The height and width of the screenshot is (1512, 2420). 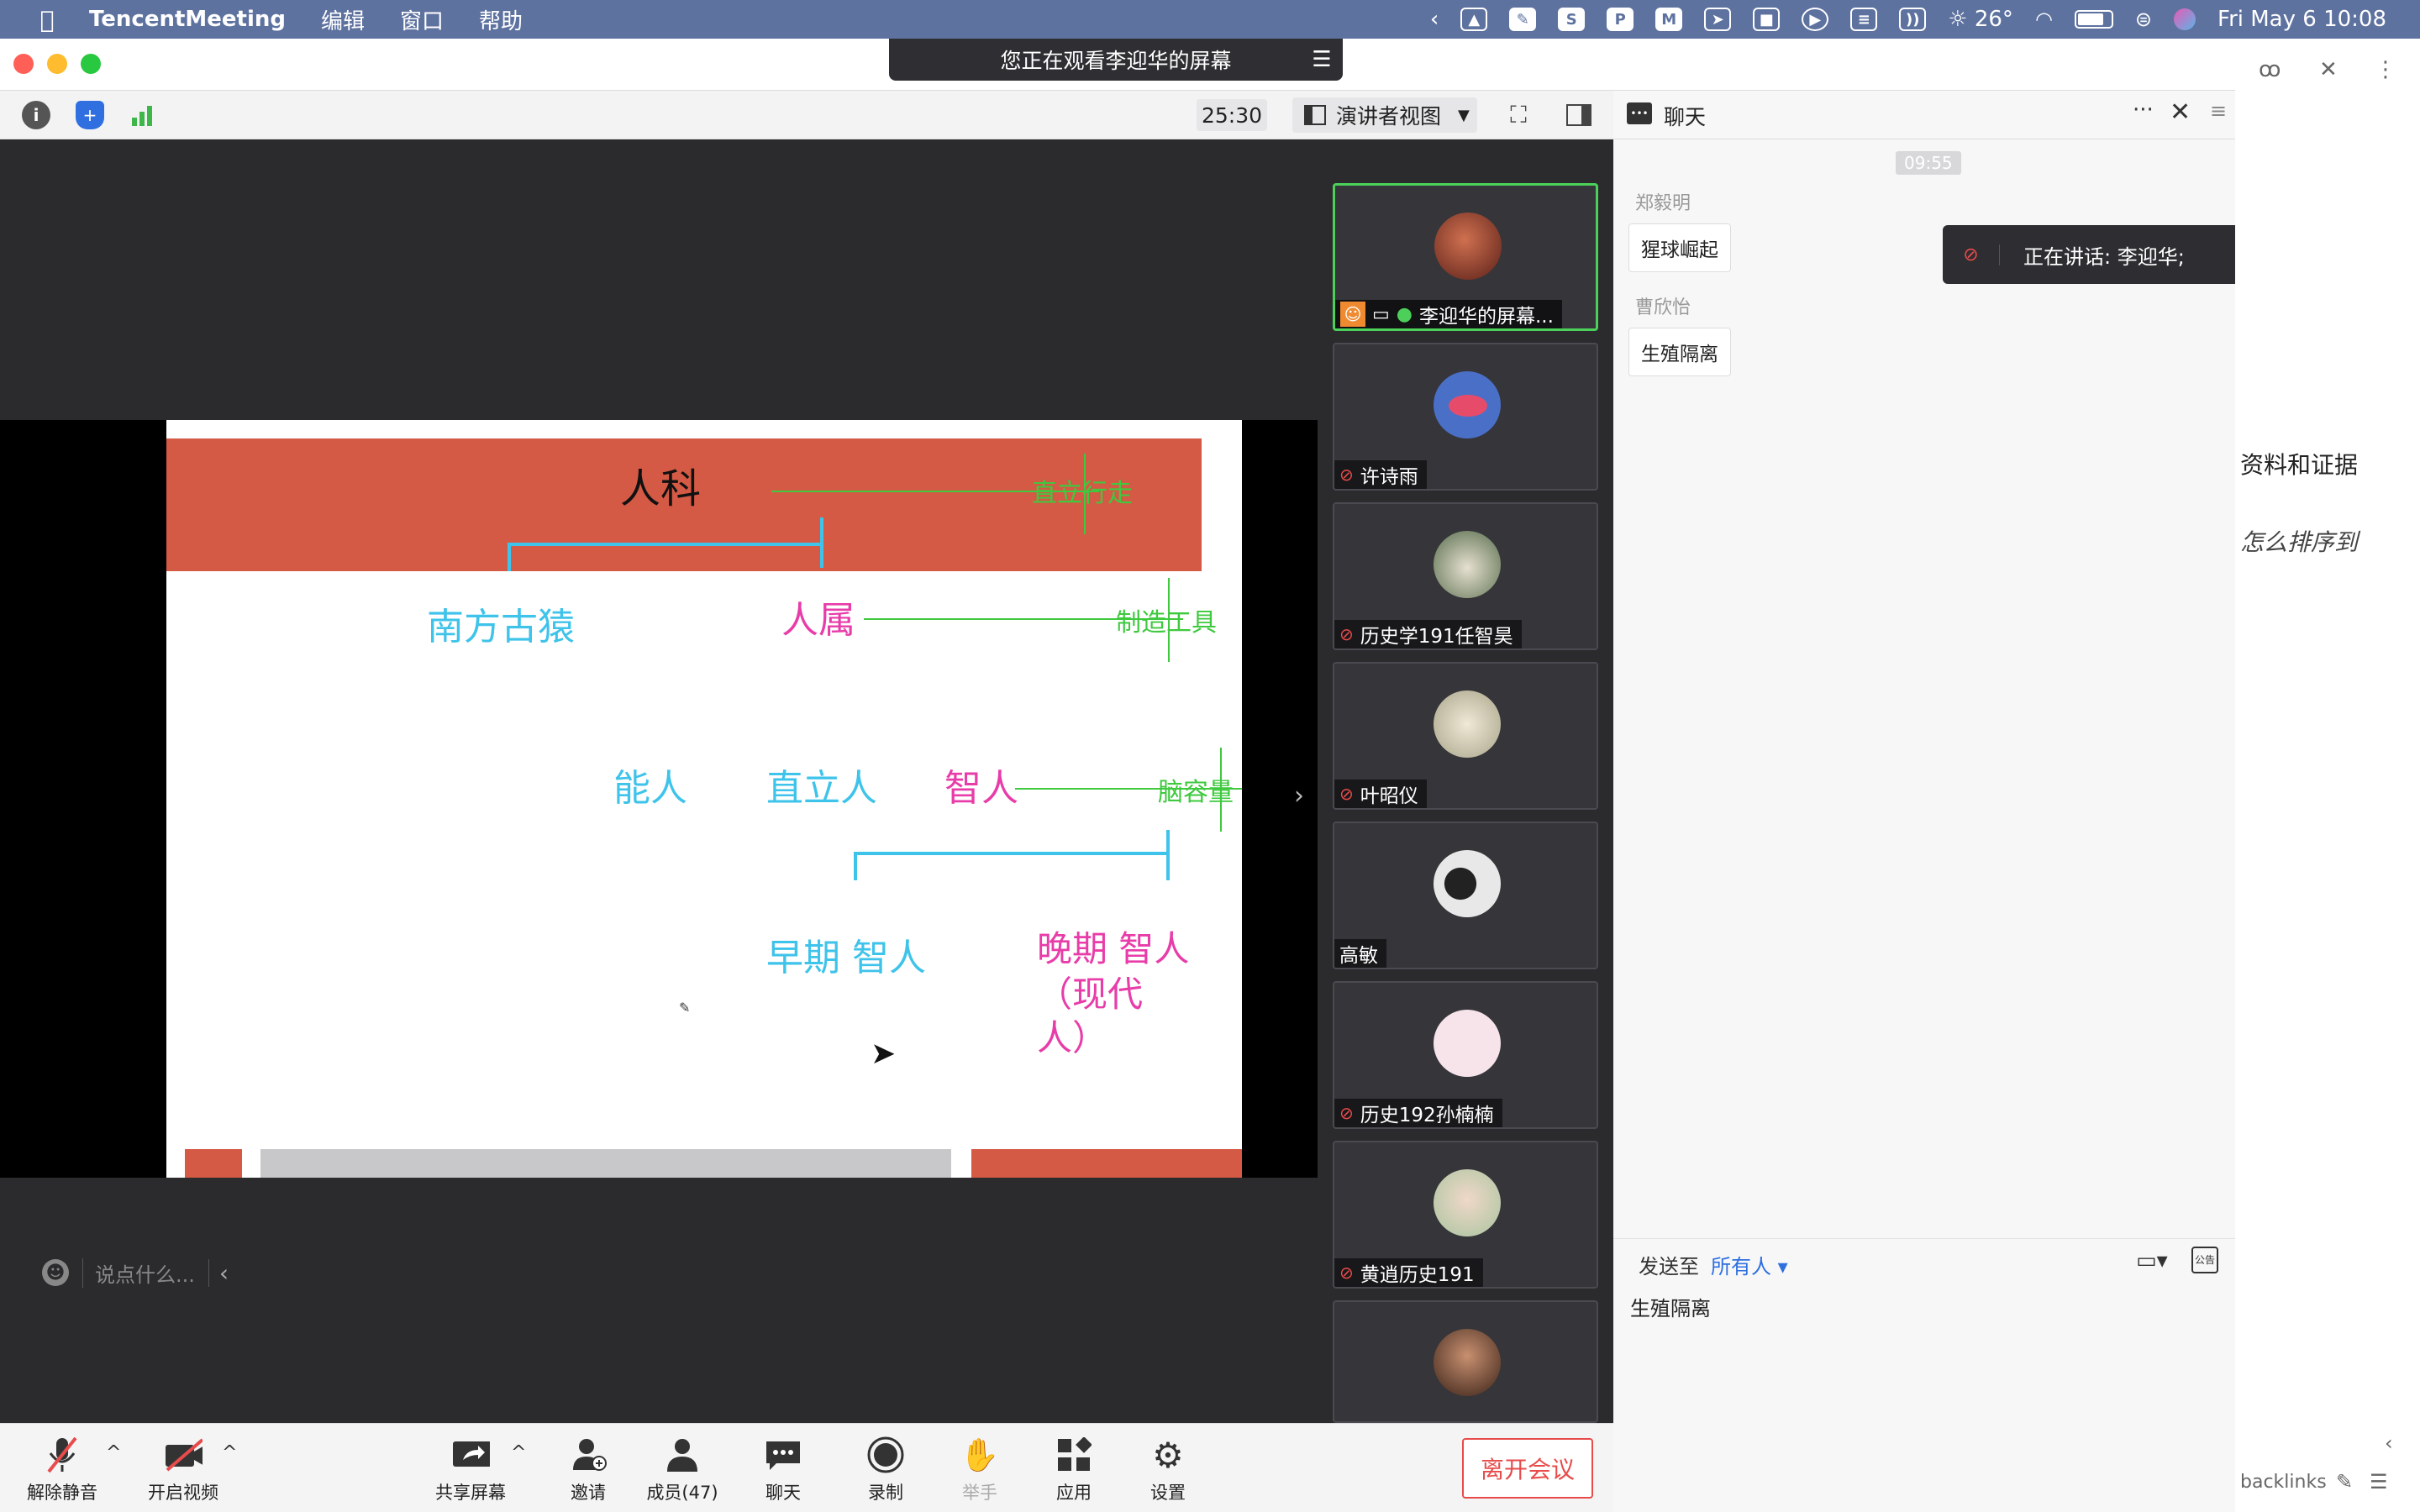 I want to click on rss-icon: )), so click(x=1913, y=19).